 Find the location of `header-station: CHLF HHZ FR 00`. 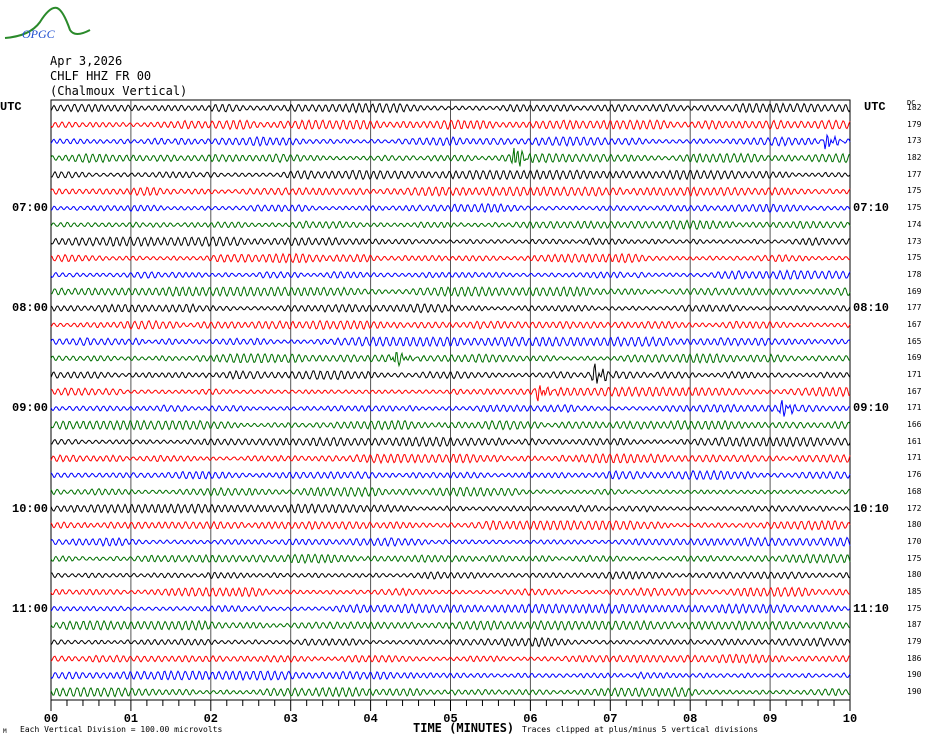

header-station: CHLF HHZ FR 00 is located at coordinates (101, 76).